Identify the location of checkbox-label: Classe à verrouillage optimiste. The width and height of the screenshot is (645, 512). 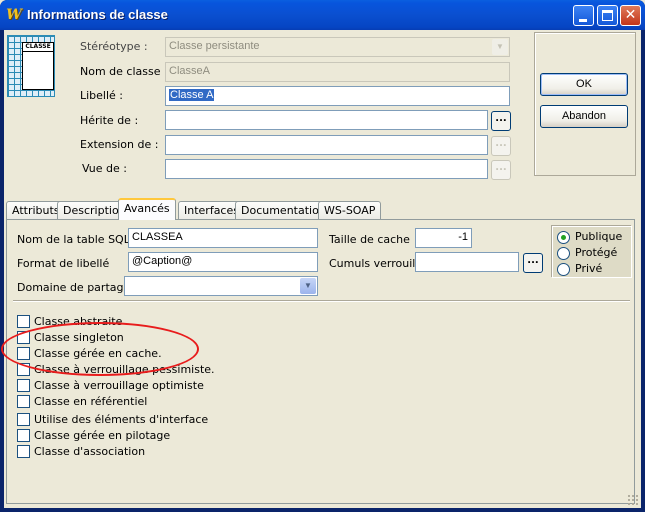
(119, 385).